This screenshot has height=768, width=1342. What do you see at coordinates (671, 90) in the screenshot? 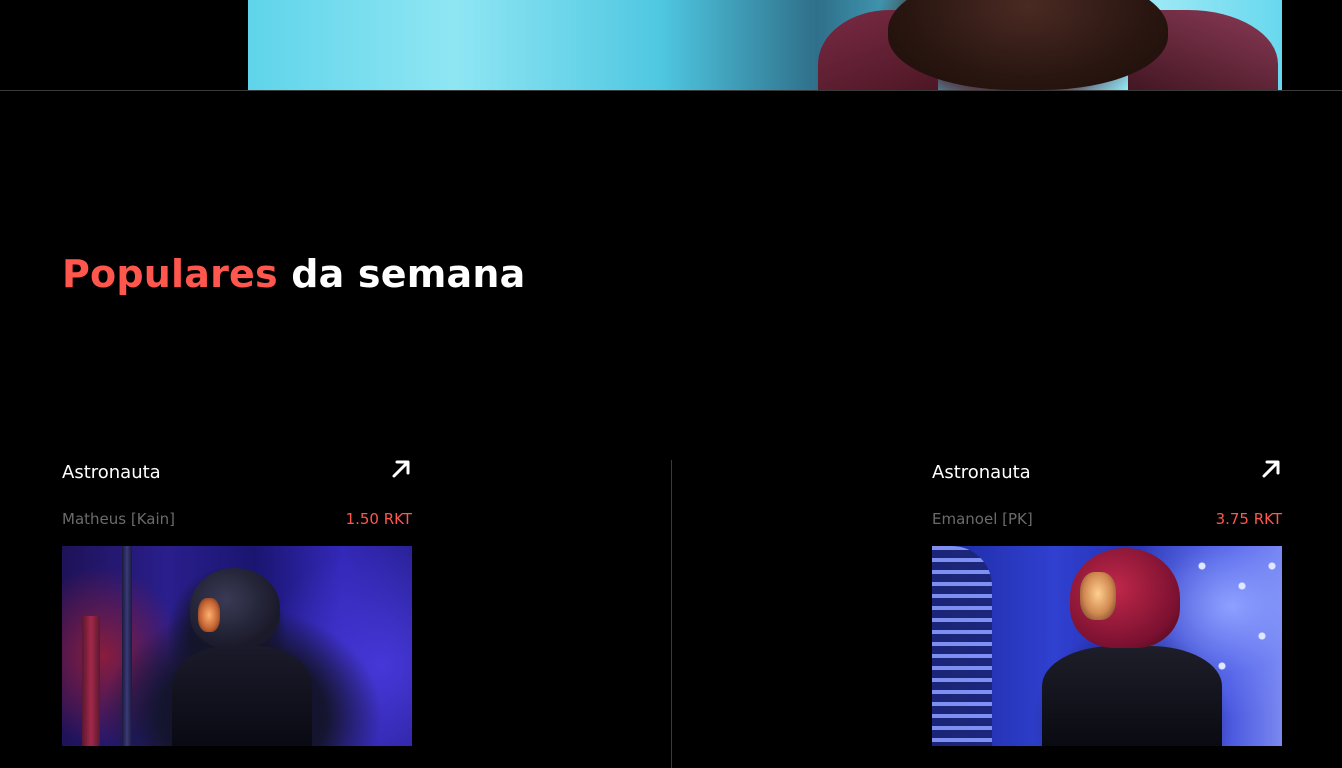
I see `section-divider` at bounding box center [671, 90].